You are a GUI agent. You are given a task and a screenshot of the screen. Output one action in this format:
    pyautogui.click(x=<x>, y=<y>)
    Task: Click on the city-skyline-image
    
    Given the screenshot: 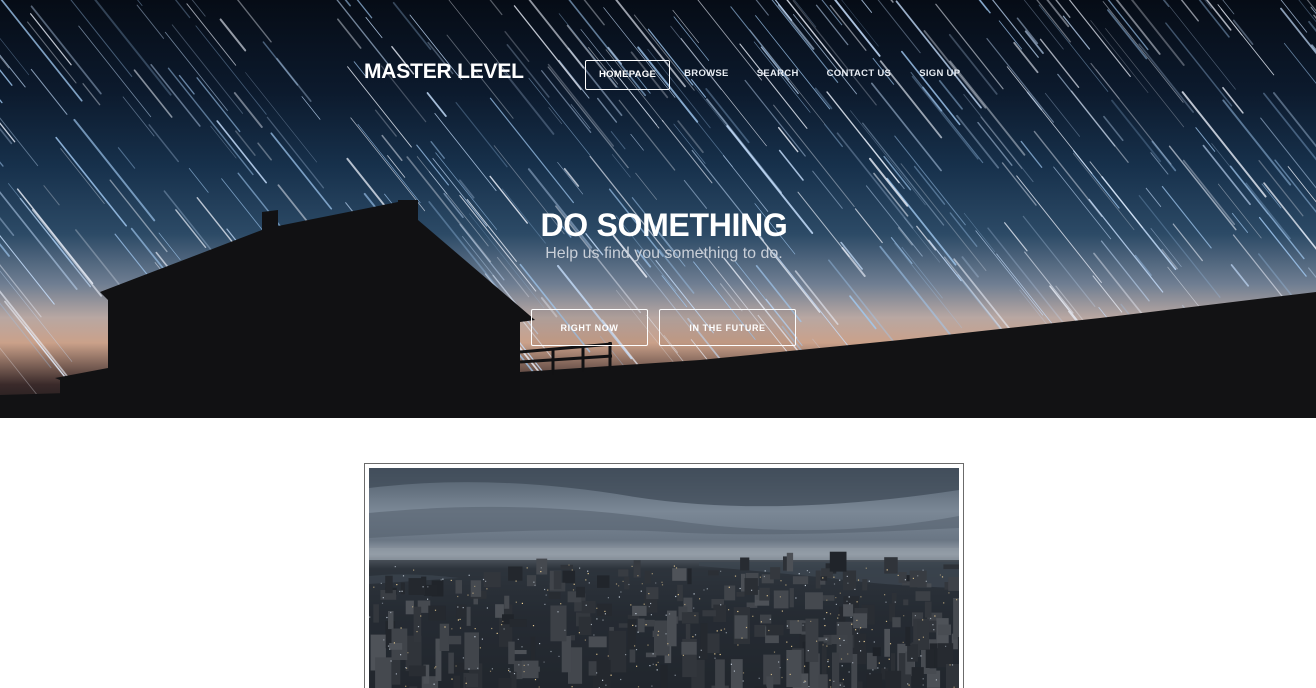 What is the action you would take?
    pyautogui.click(x=664, y=578)
    